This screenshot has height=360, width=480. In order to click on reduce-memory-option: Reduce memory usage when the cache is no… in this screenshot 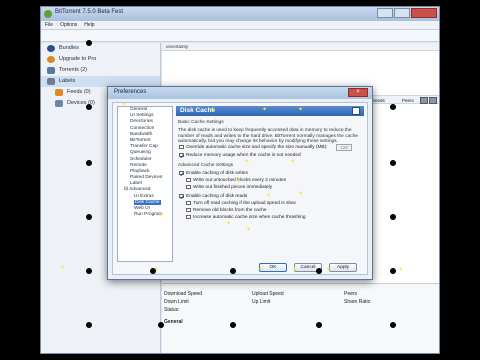, I will do `click(240, 155)`.